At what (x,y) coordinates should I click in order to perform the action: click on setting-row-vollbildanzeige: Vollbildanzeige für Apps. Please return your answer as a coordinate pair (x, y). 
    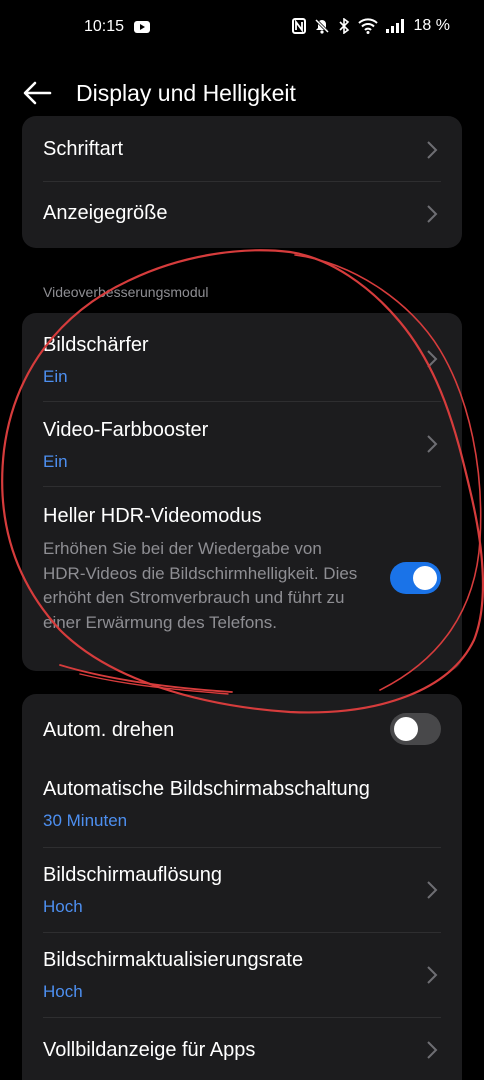
    Looking at the image, I should click on (242, 1049).